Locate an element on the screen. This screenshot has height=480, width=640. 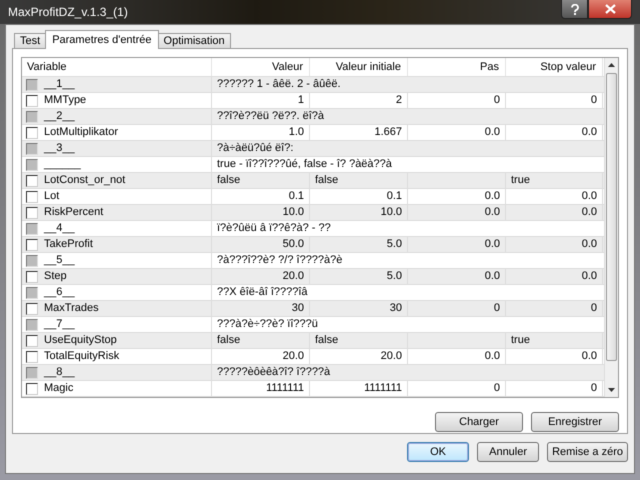
close-icon is located at coordinates (610, 9).